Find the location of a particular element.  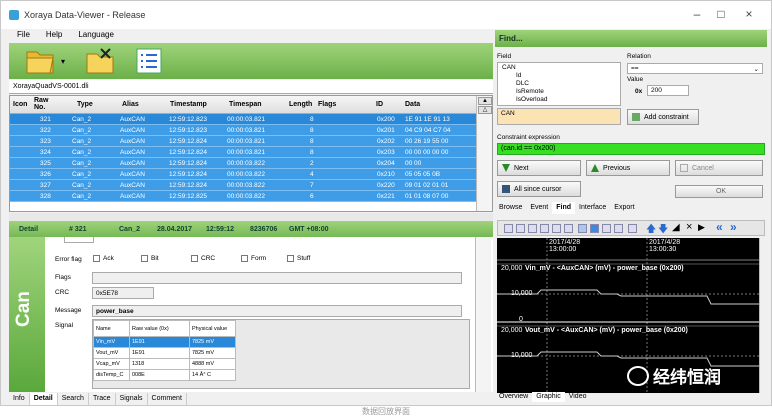

form-checkbox: Form is located at coordinates (253, 258).